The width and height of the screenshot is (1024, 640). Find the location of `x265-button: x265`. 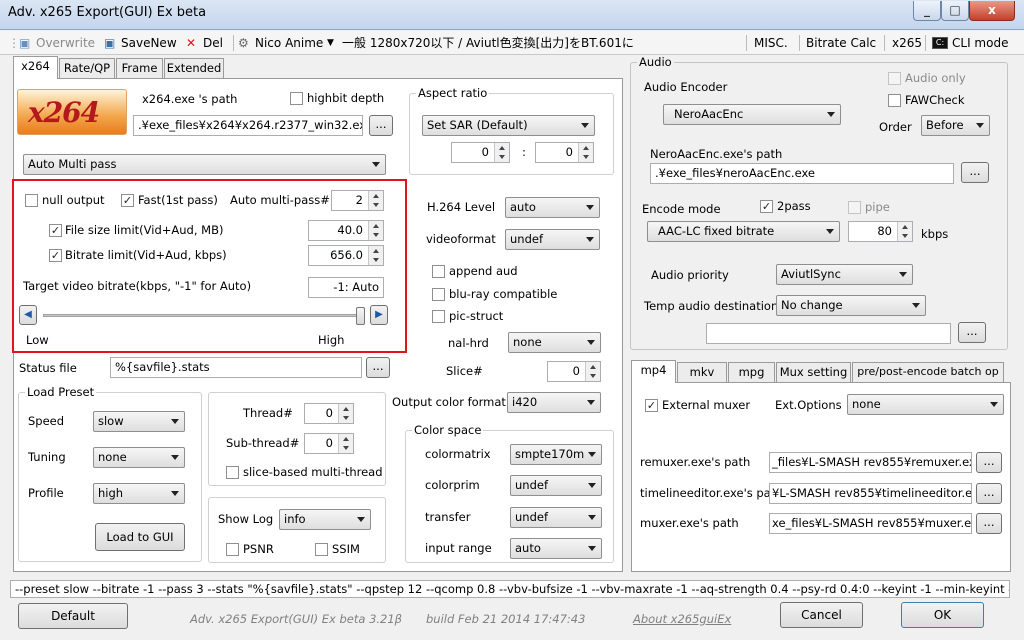

x265-button: x265 is located at coordinates (907, 43).